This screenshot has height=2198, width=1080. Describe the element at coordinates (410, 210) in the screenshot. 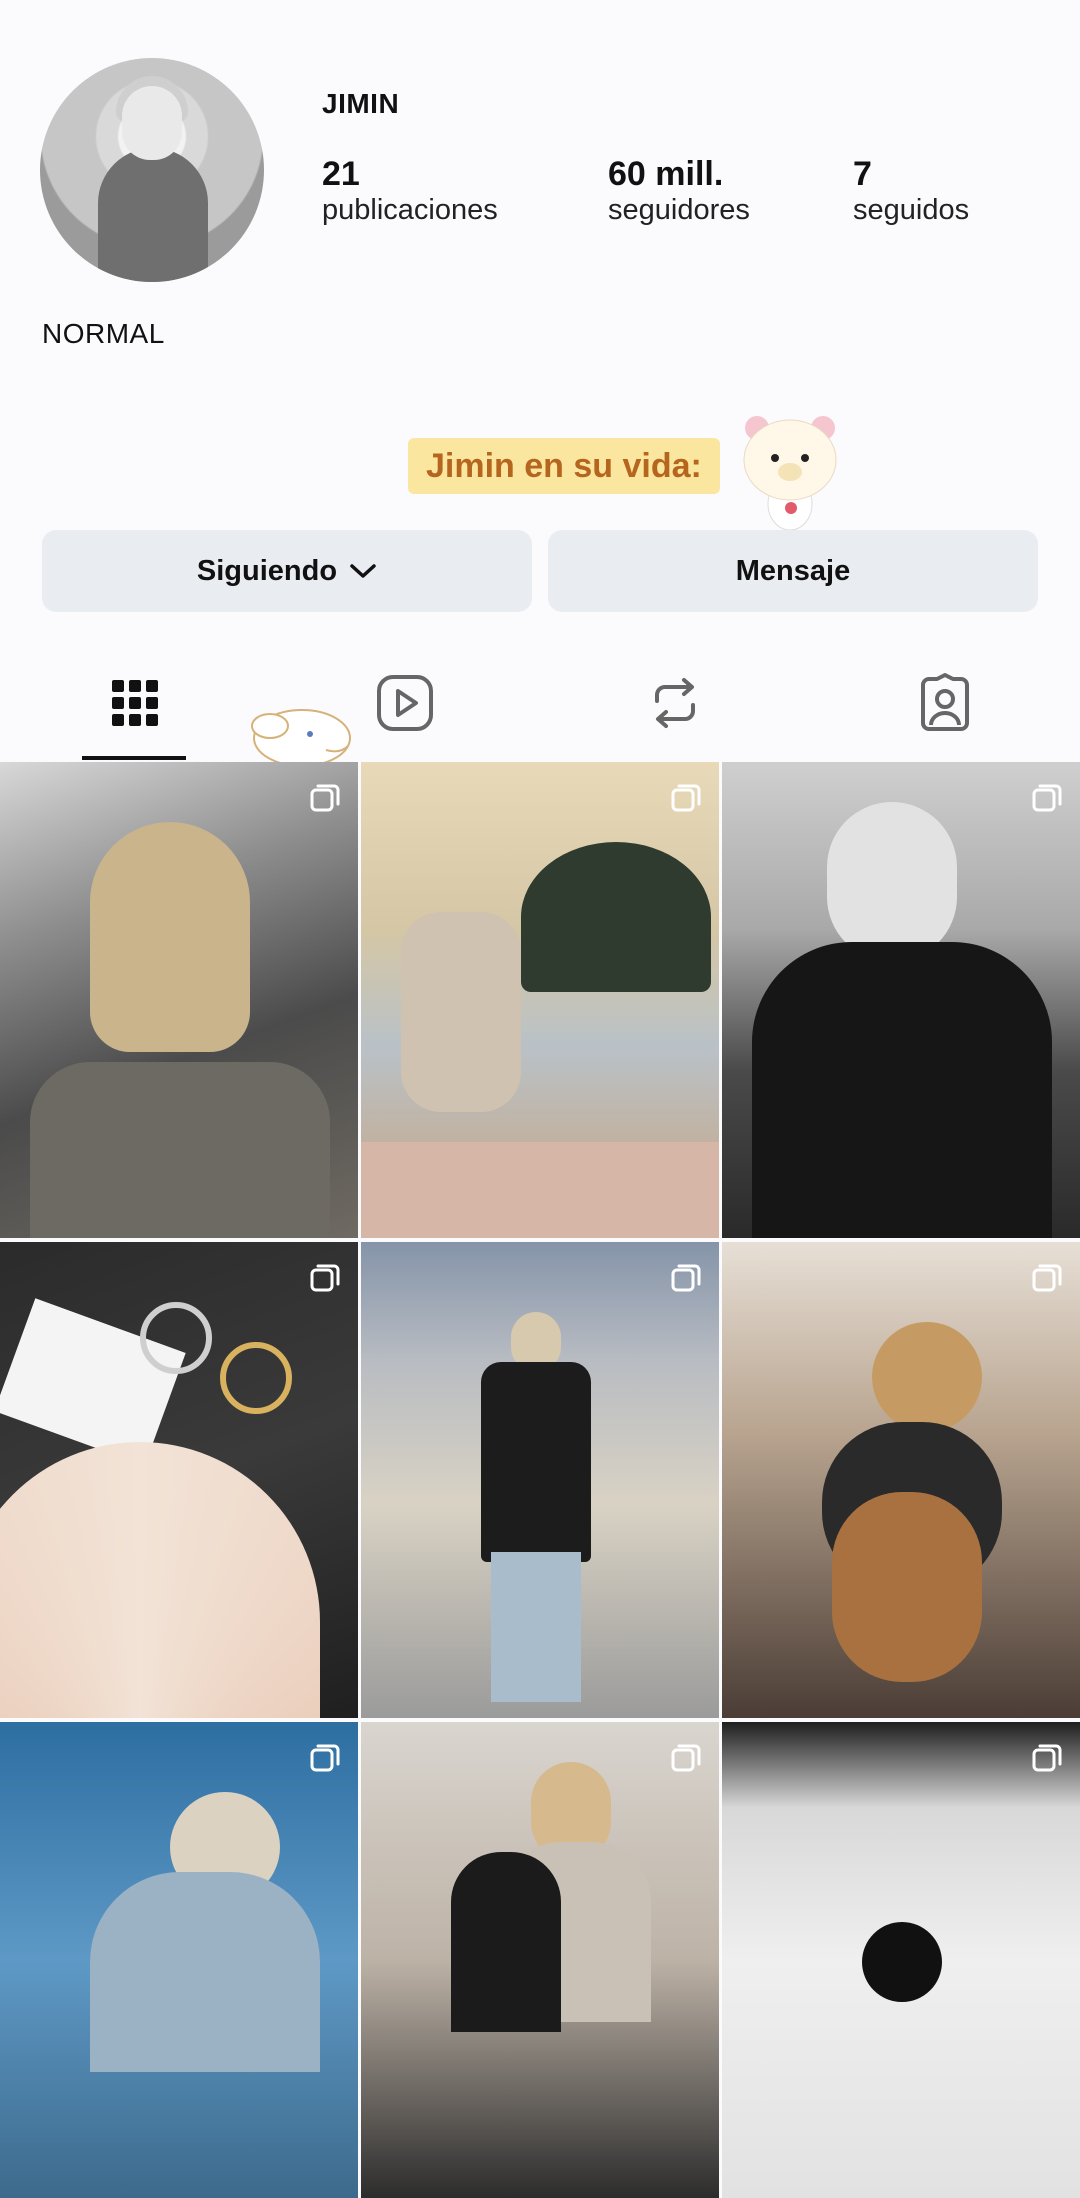

I see `stat-posts-label: publicaciones` at that location.